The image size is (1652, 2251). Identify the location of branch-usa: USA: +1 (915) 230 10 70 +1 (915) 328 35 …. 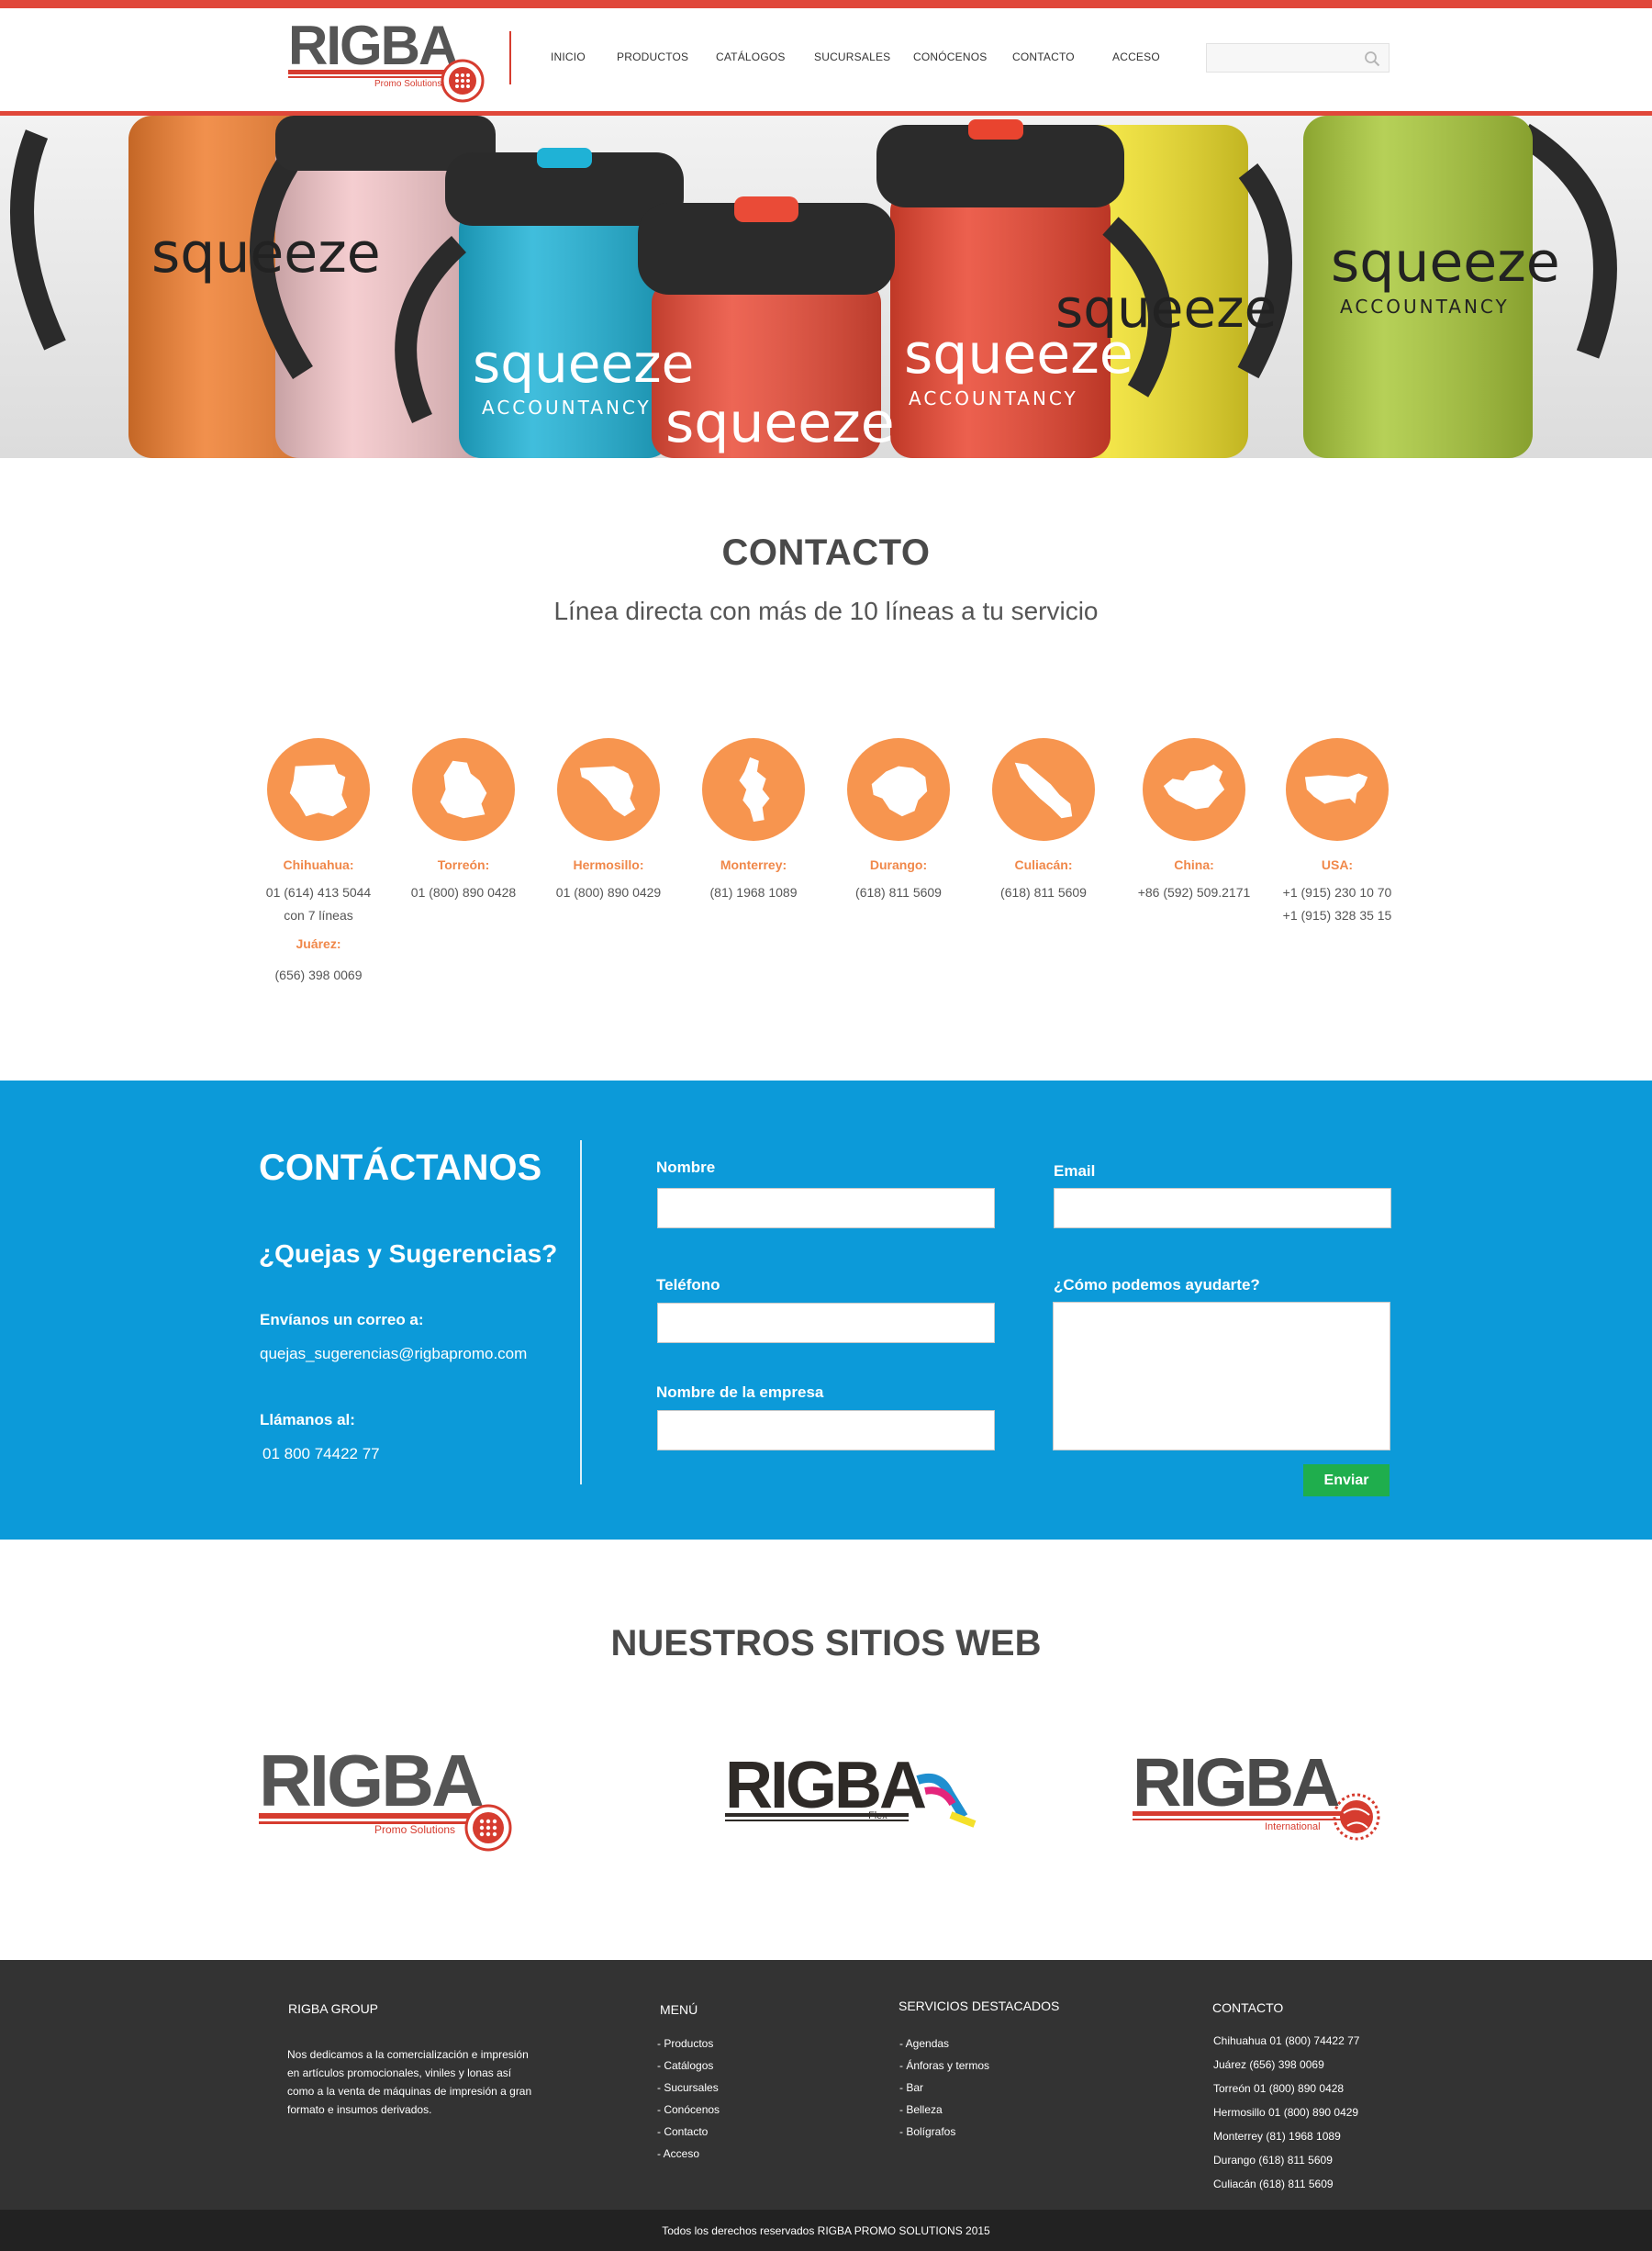
(1337, 832).